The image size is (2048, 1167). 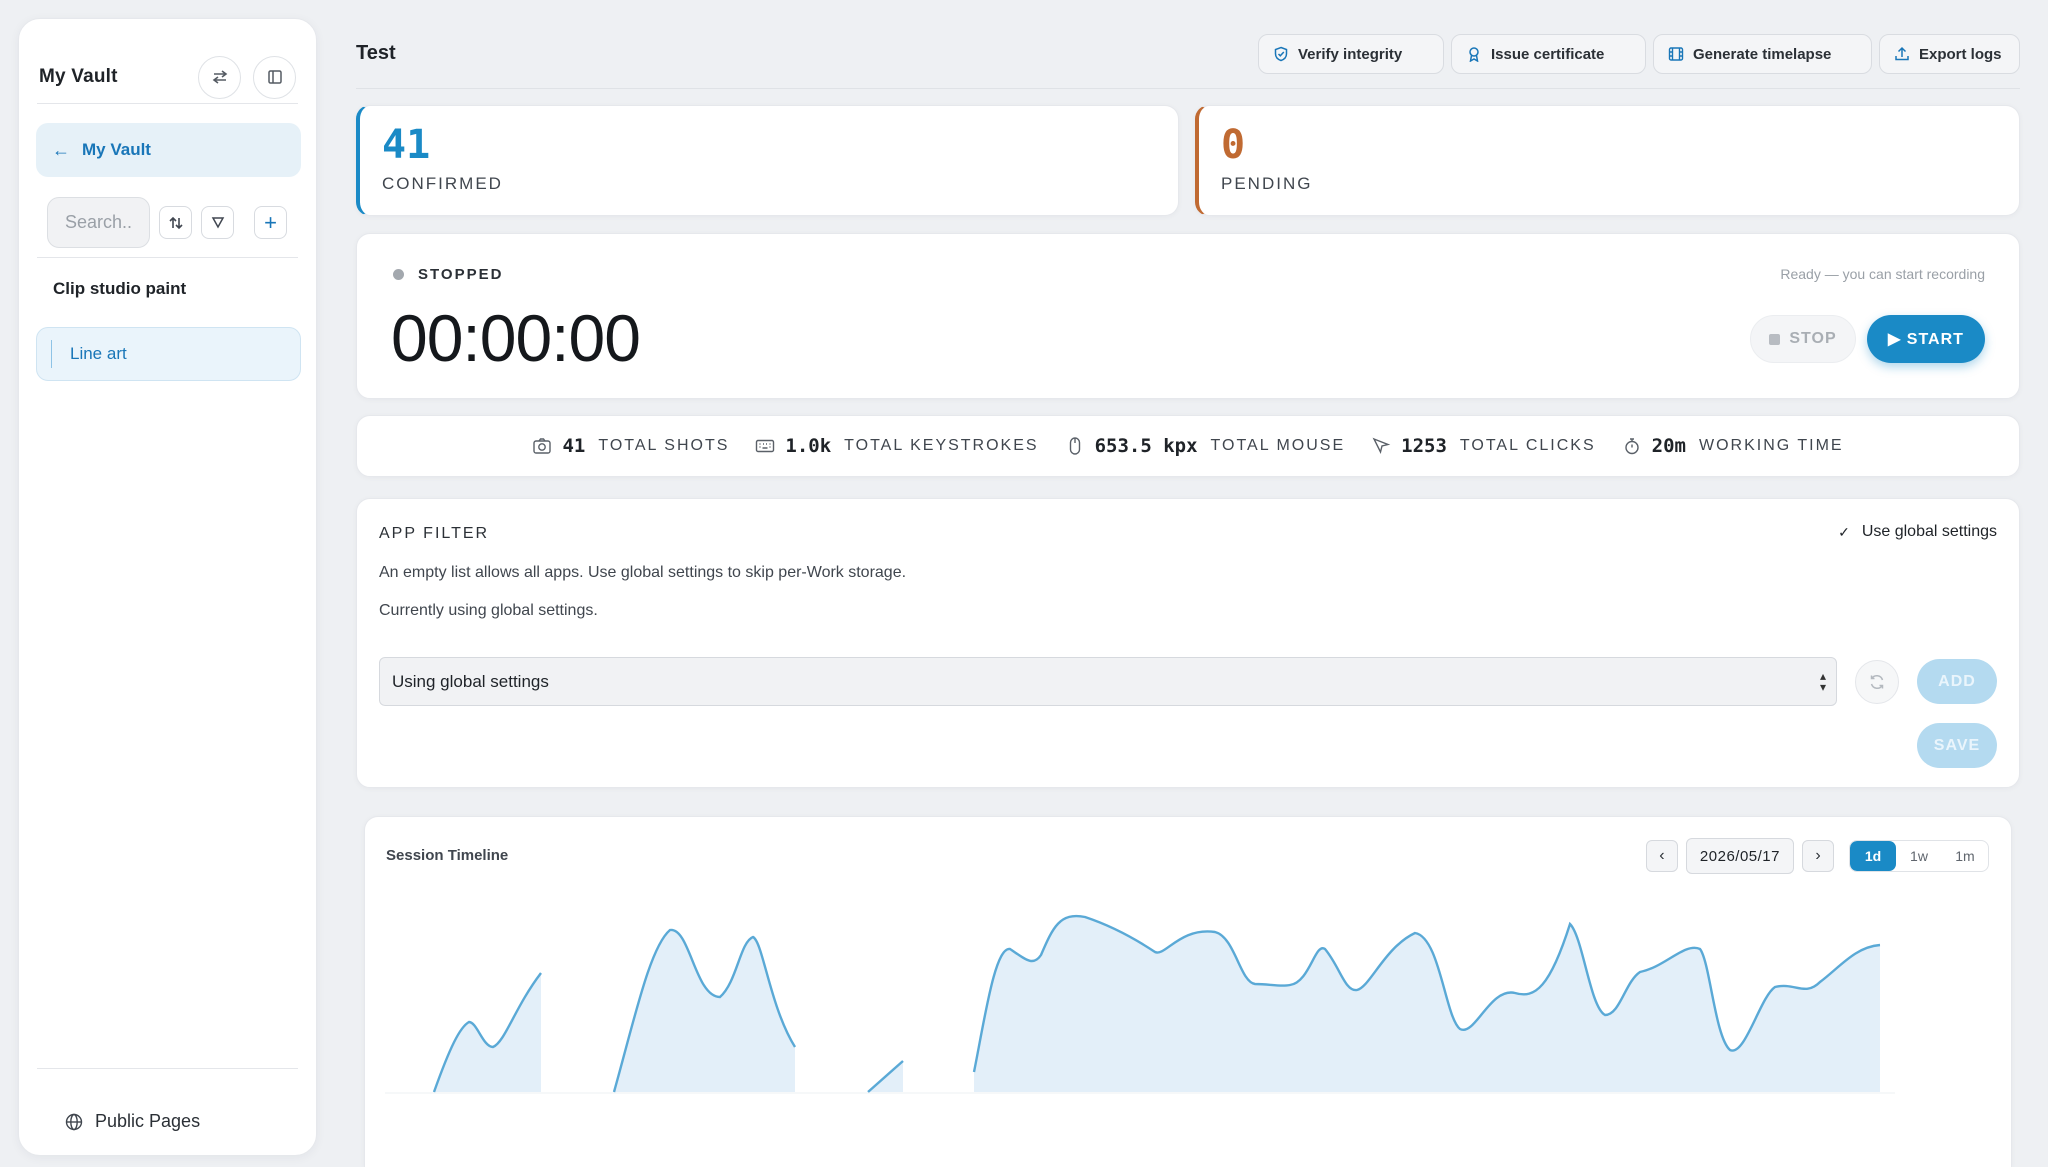 What do you see at coordinates (1146, 446) in the screenshot?
I see `metric-value: 653.5 kpx` at bounding box center [1146, 446].